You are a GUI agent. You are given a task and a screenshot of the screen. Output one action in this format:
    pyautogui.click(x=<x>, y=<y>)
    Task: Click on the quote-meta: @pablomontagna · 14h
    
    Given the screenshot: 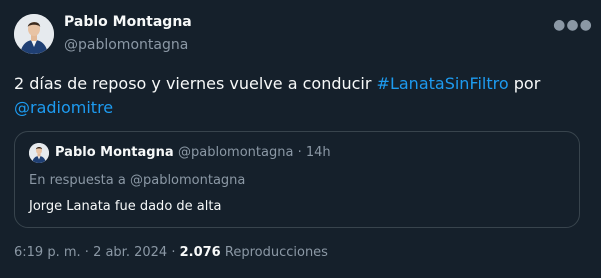 What is the action you would take?
    pyautogui.click(x=254, y=152)
    